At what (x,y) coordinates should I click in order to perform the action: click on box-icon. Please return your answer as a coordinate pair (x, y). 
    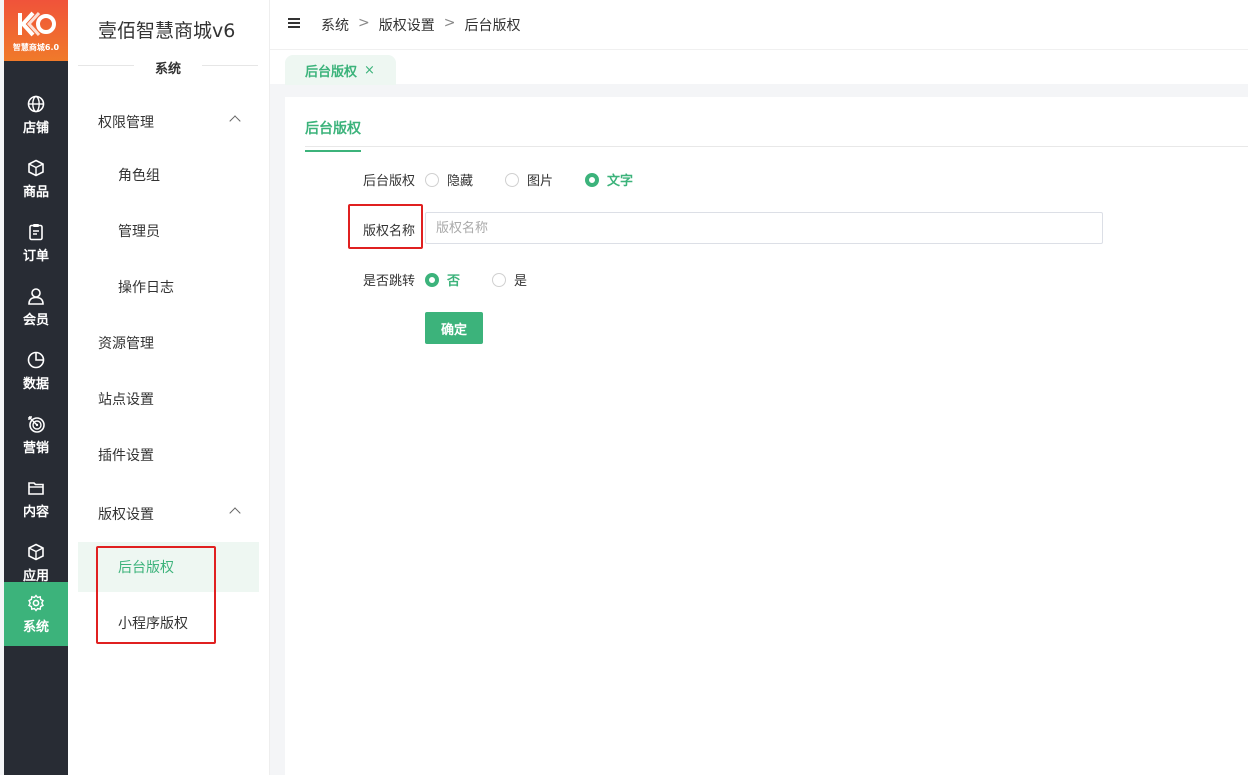
    Looking at the image, I should click on (36, 168).